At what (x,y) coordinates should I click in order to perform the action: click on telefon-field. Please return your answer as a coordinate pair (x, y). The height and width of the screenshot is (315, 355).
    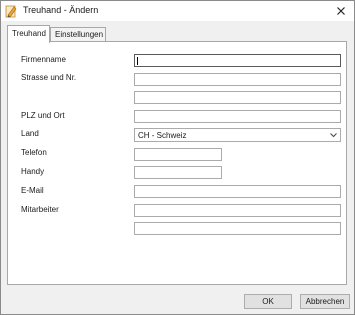
    Looking at the image, I should click on (178, 154).